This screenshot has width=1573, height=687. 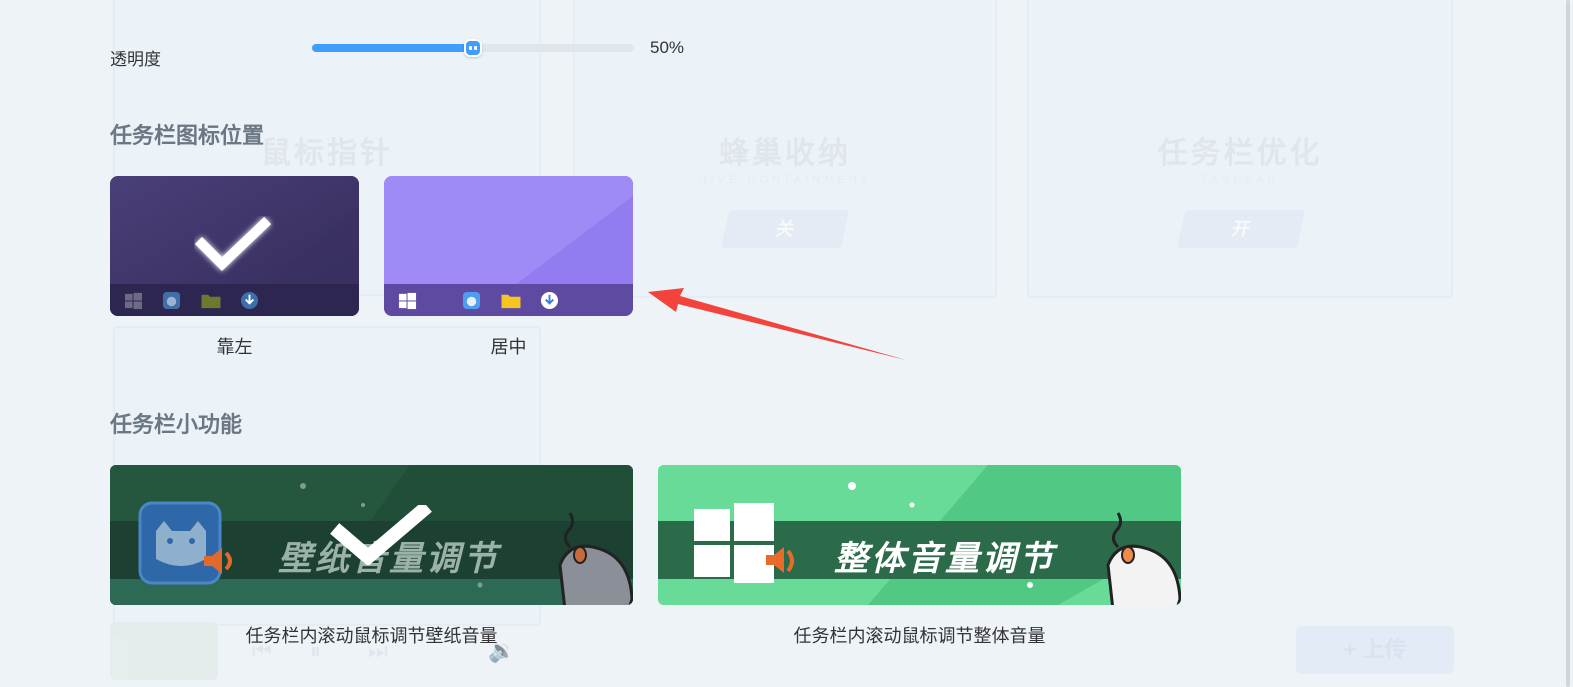 I want to click on transparency-label: 透明度, so click(x=135, y=59).